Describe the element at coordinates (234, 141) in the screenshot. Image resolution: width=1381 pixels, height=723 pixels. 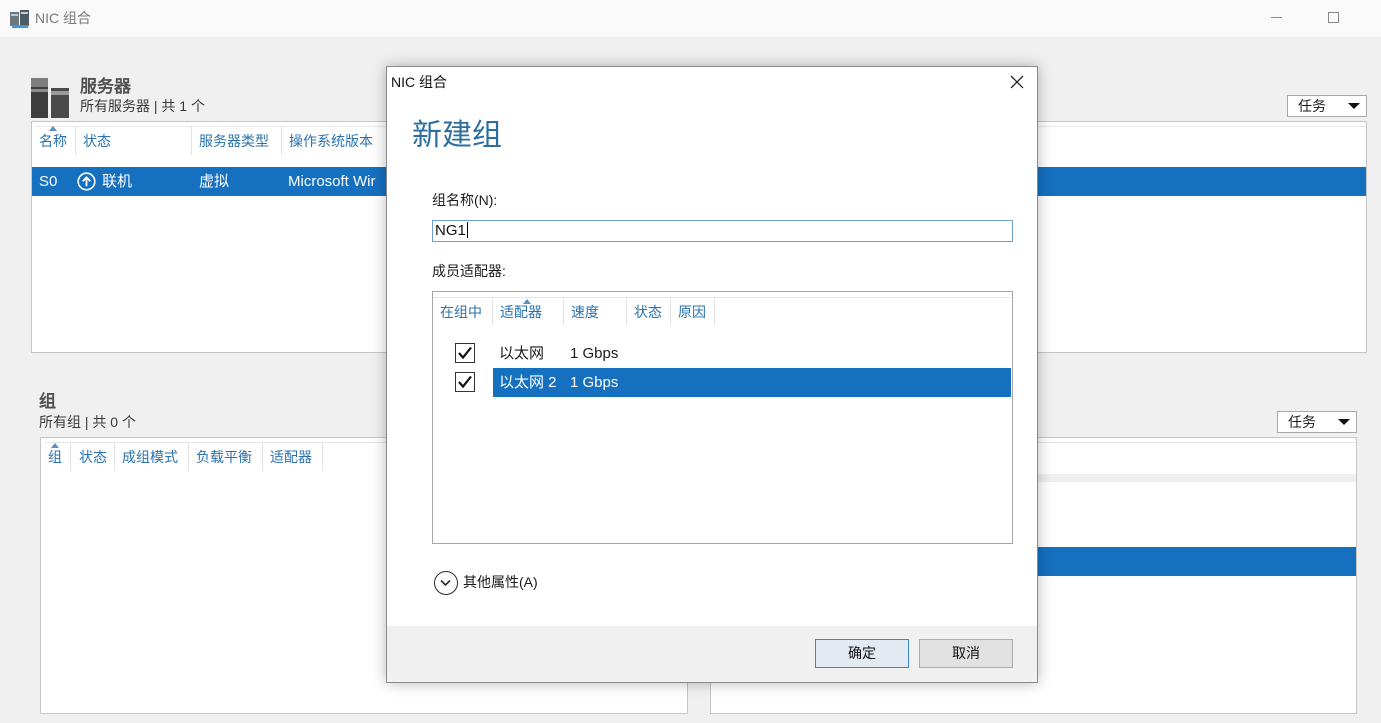
I see `column-header-server-type: 服务器类型` at that location.